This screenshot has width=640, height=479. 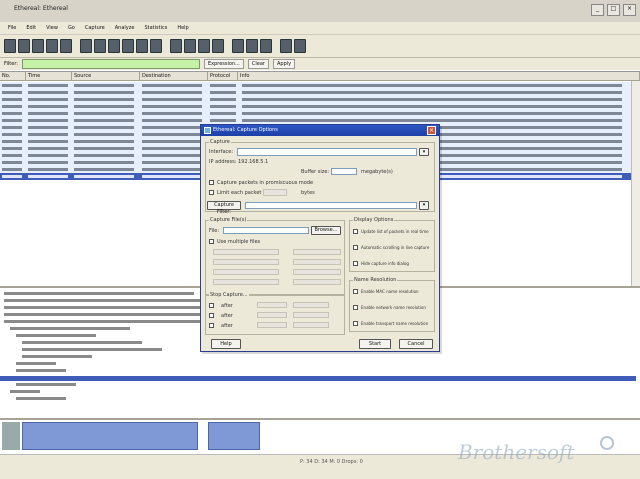 I want to click on stop-size-input, so click(x=272, y=315).